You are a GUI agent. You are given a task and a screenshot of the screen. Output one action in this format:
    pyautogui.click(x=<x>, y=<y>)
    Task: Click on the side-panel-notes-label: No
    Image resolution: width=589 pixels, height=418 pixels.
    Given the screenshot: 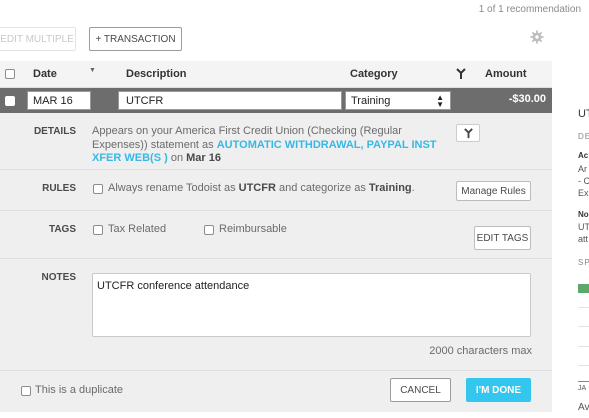 What is the action you would take?
    pyautogui.click(x=583, y=214)
    